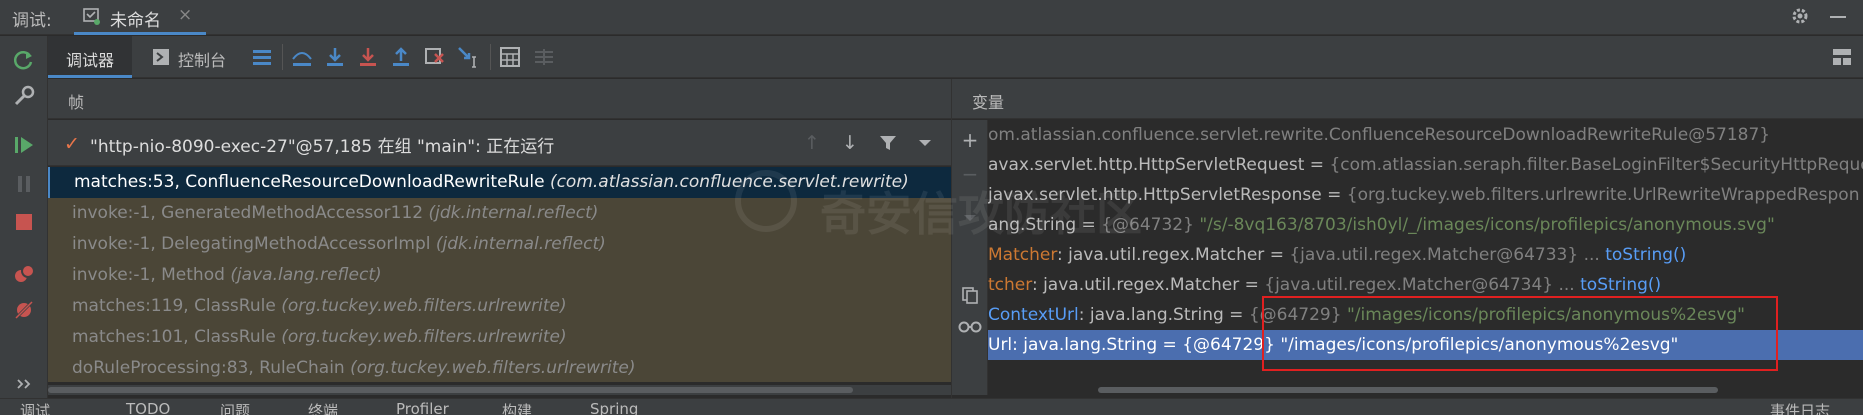 The width and height of the screenshot is (1863, 415). I want to click on tab-debugger-label: 调试器, so click(90, 60).